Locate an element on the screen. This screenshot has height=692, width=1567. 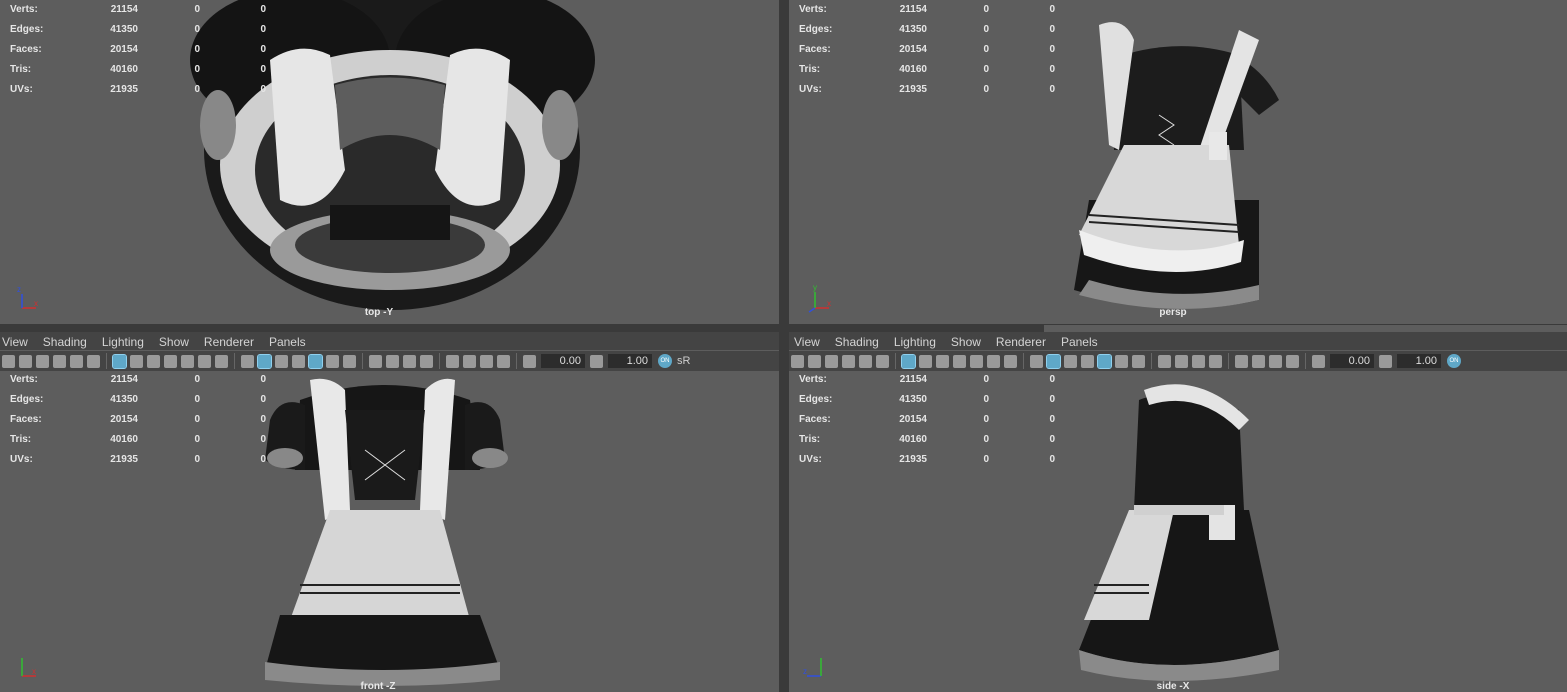
colorspace-label: sR is located at coordinates (683, 361).